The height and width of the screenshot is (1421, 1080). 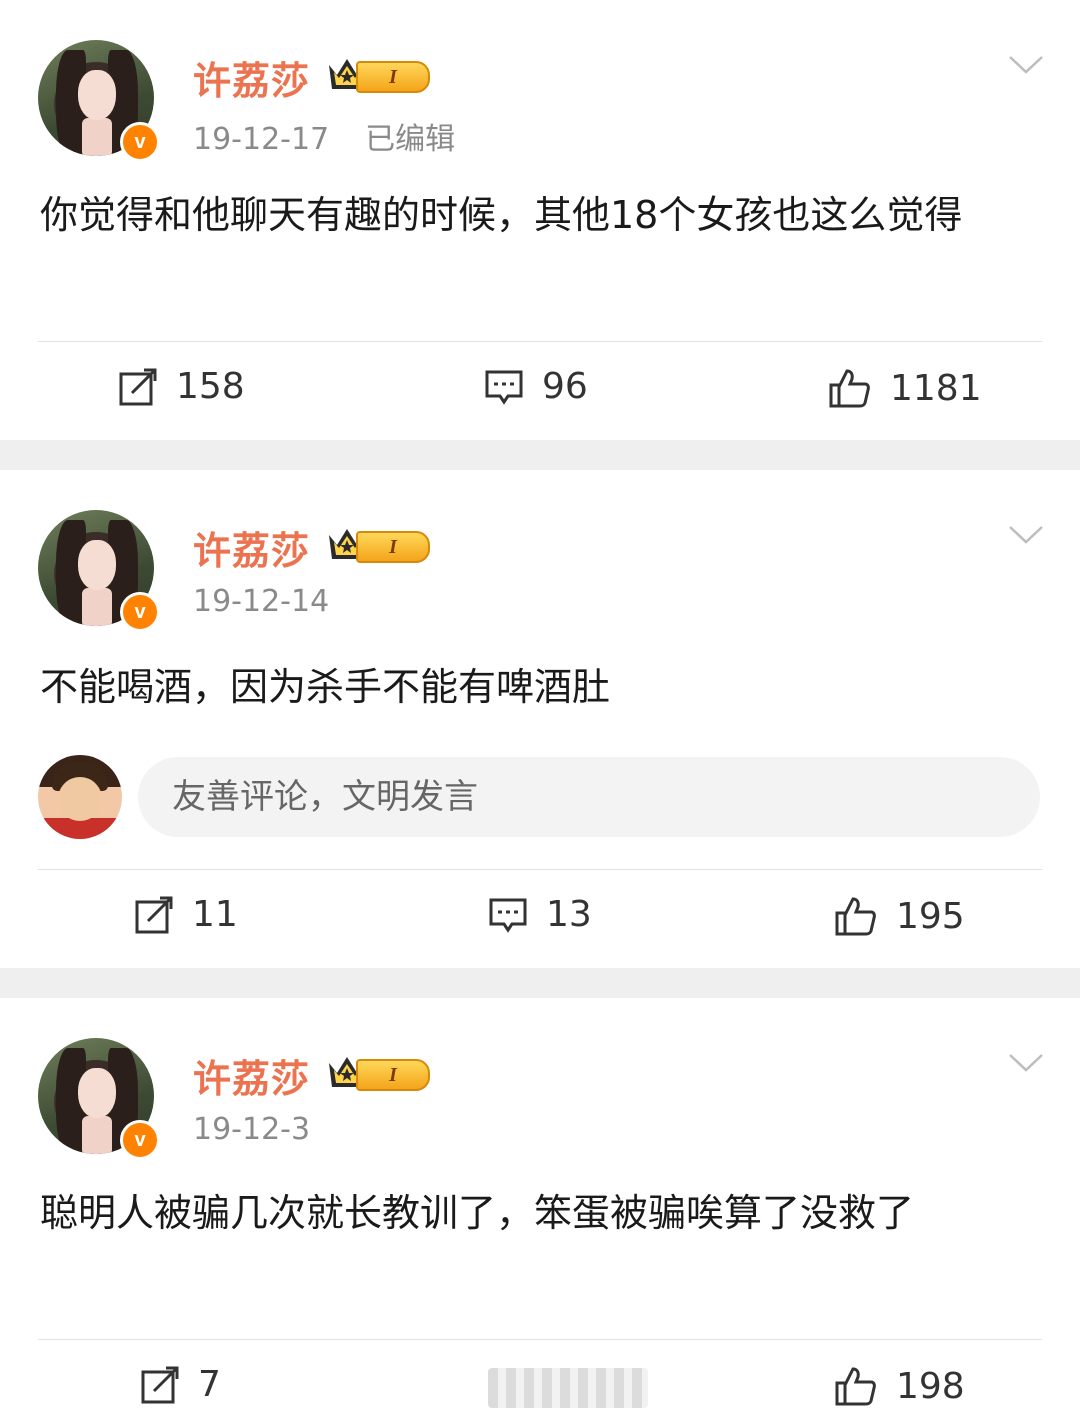 What do you see at coordinates (261, 139) in the screenshot?
I see `post-date: 19-12-17` at bounding box center [261, 139].